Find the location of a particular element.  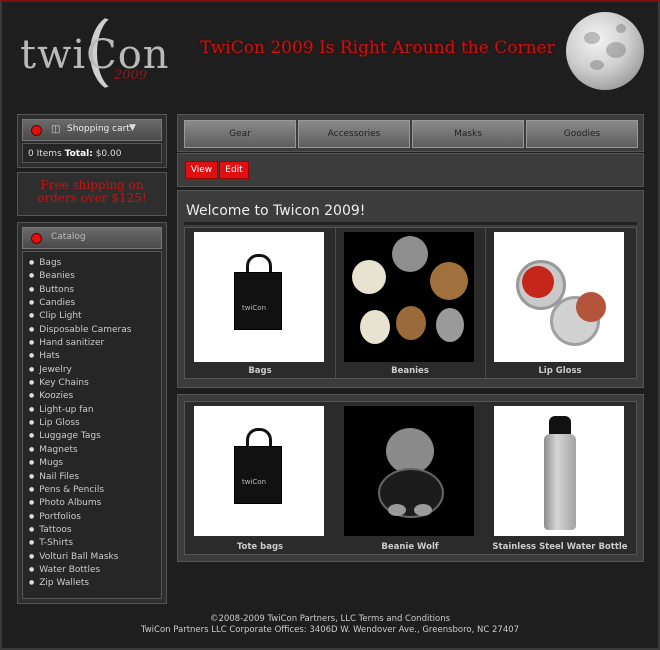

top-accent-line is located at coordinates (330, 1).